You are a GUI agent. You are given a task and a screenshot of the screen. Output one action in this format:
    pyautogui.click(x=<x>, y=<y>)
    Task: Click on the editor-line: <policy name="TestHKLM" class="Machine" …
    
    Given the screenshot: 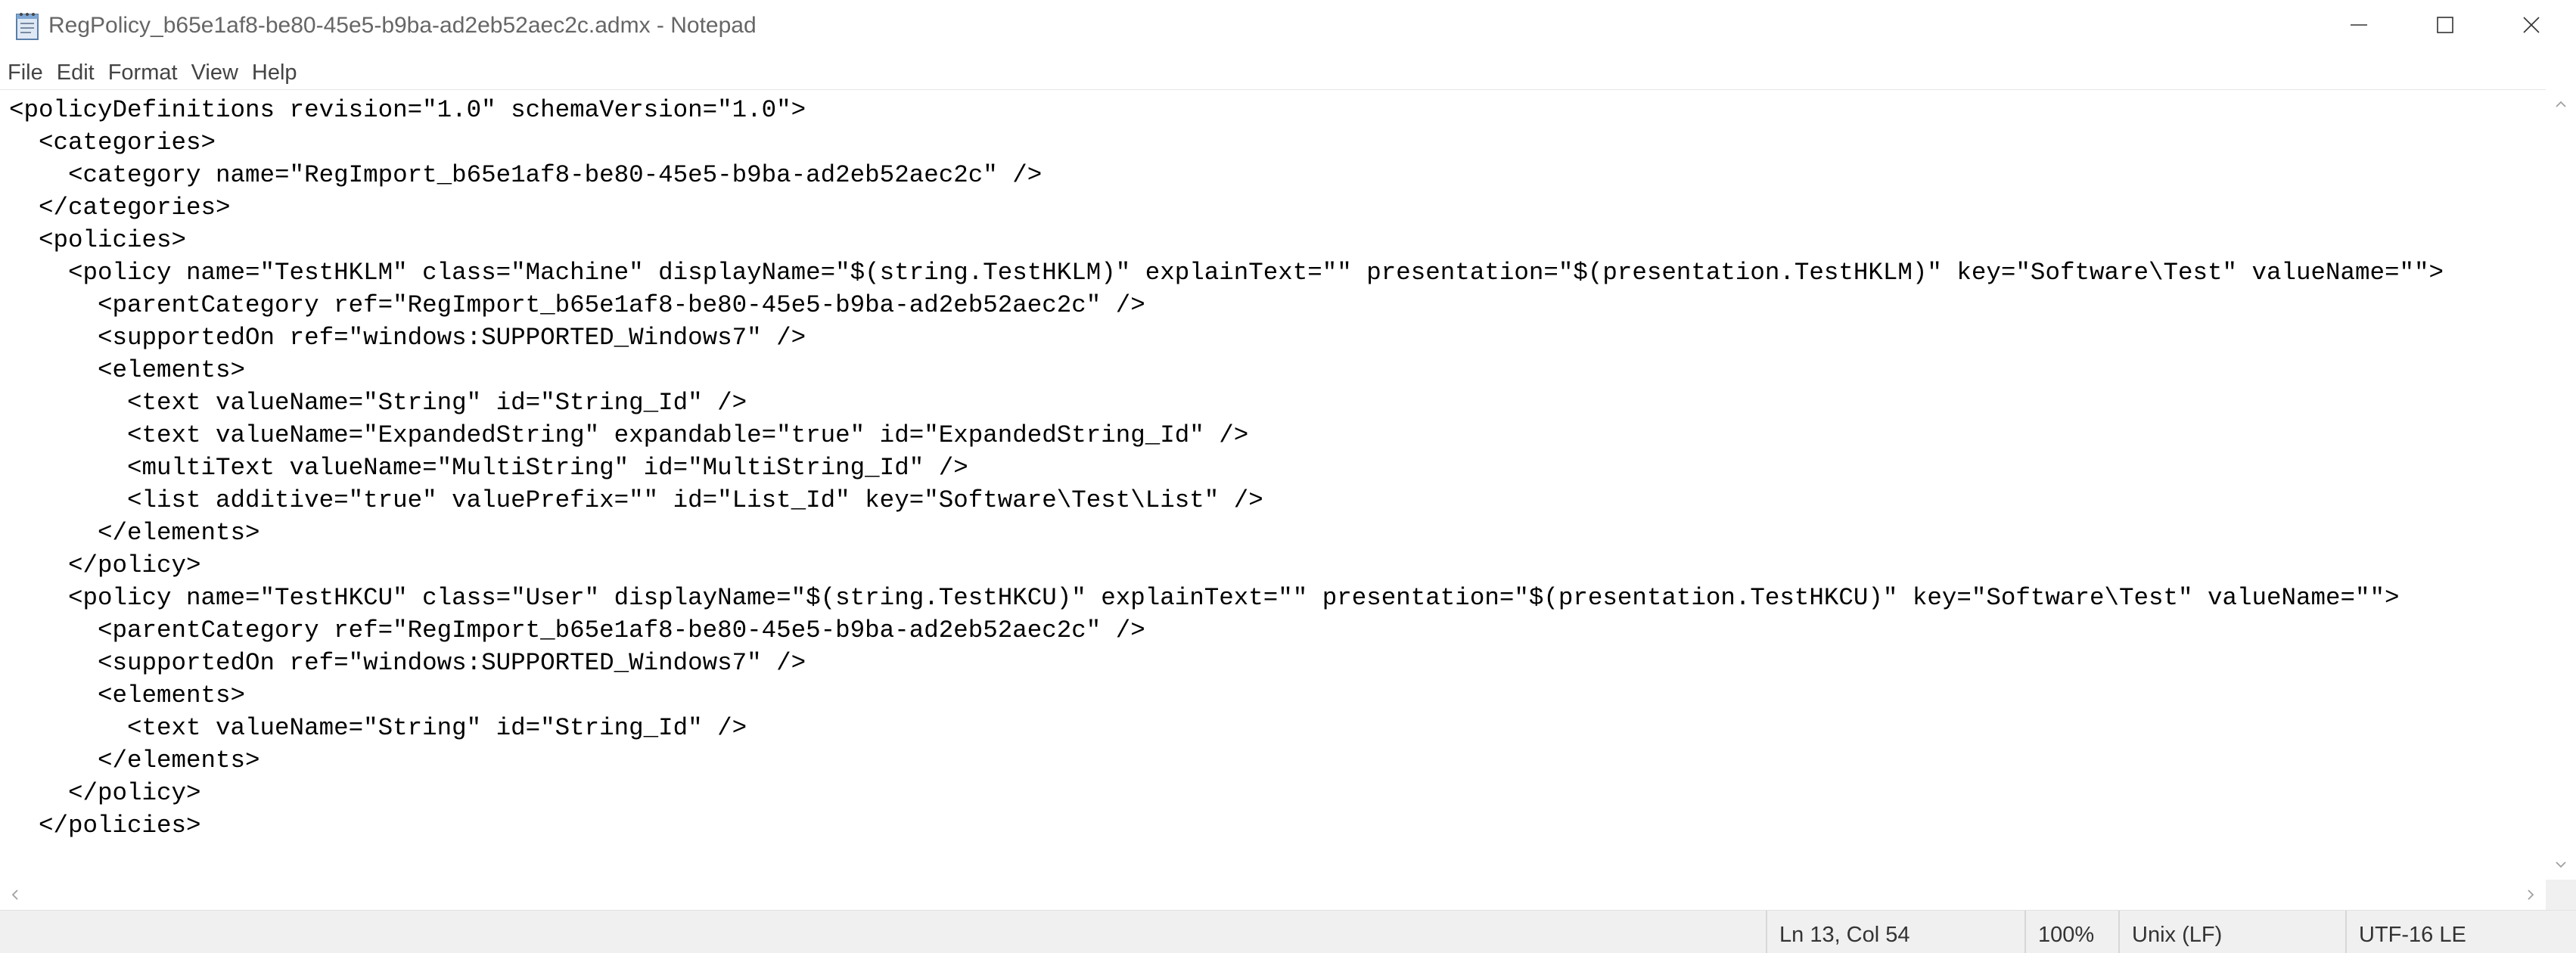 What is the action you would take?
    pyautogui.click(x=1226, y=273)
    